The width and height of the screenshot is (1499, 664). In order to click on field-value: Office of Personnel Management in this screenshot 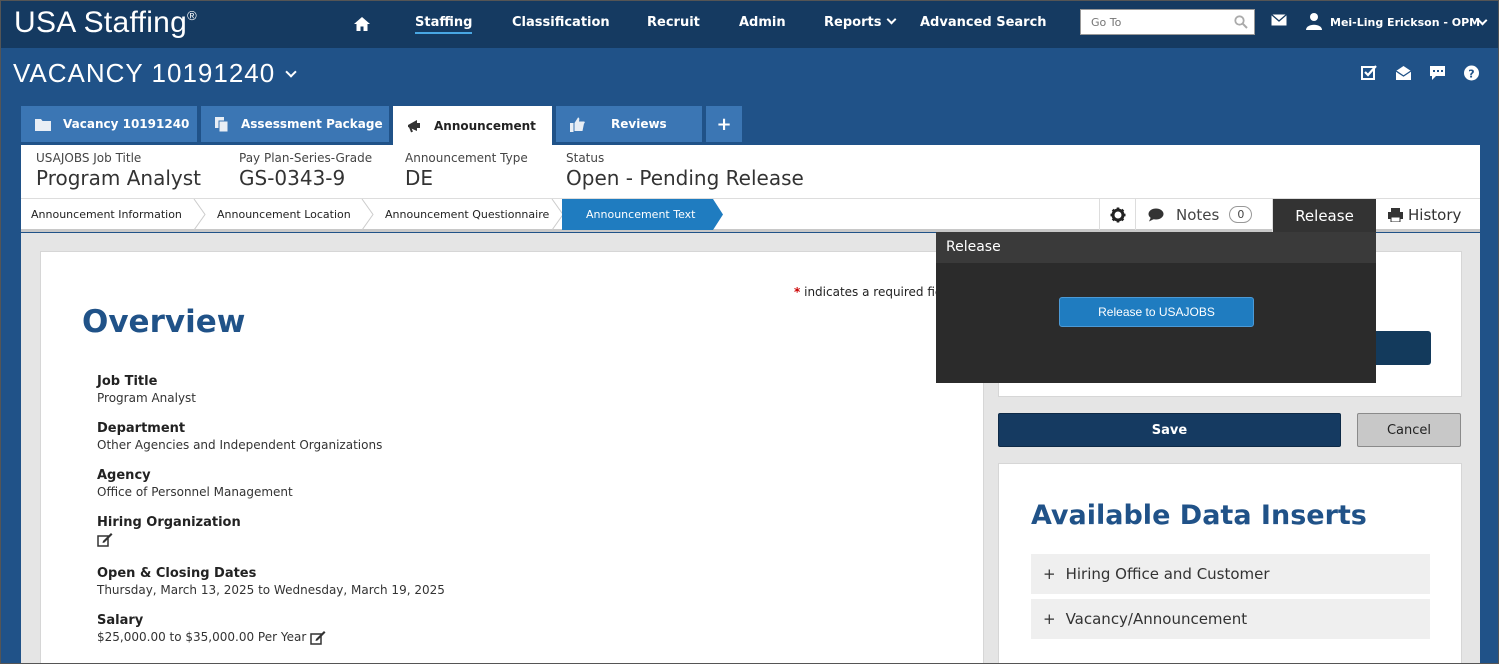, I will do `click(195, 492)`.